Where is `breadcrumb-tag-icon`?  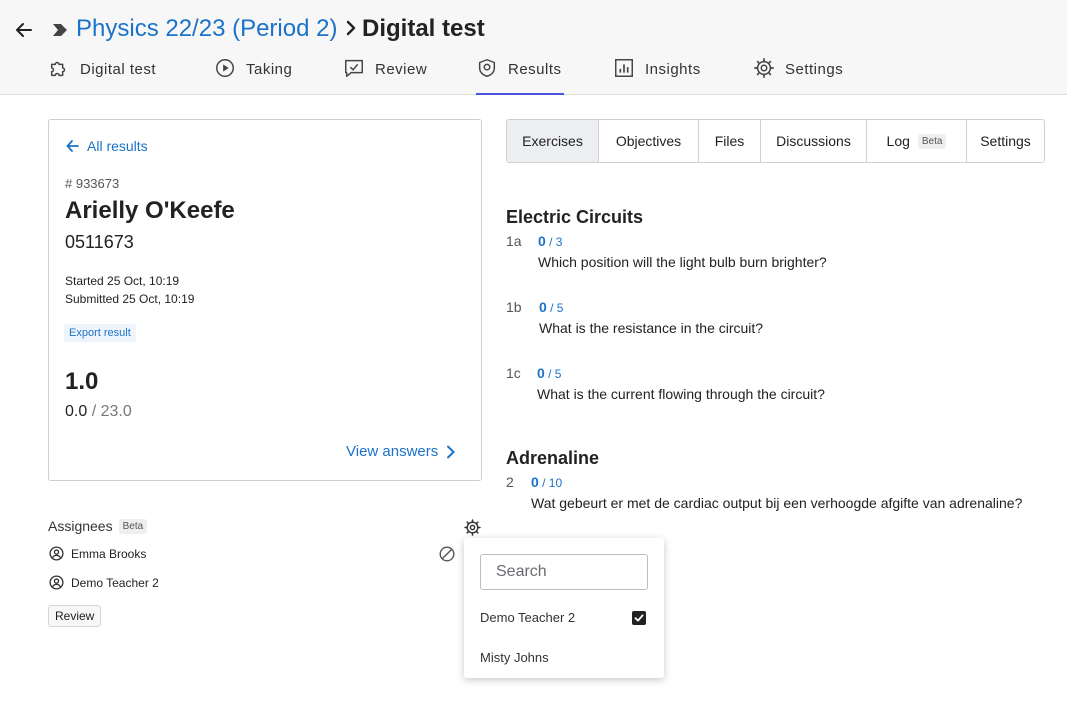
breadcrumb-tag-icon is located at coordinates (60, 30).